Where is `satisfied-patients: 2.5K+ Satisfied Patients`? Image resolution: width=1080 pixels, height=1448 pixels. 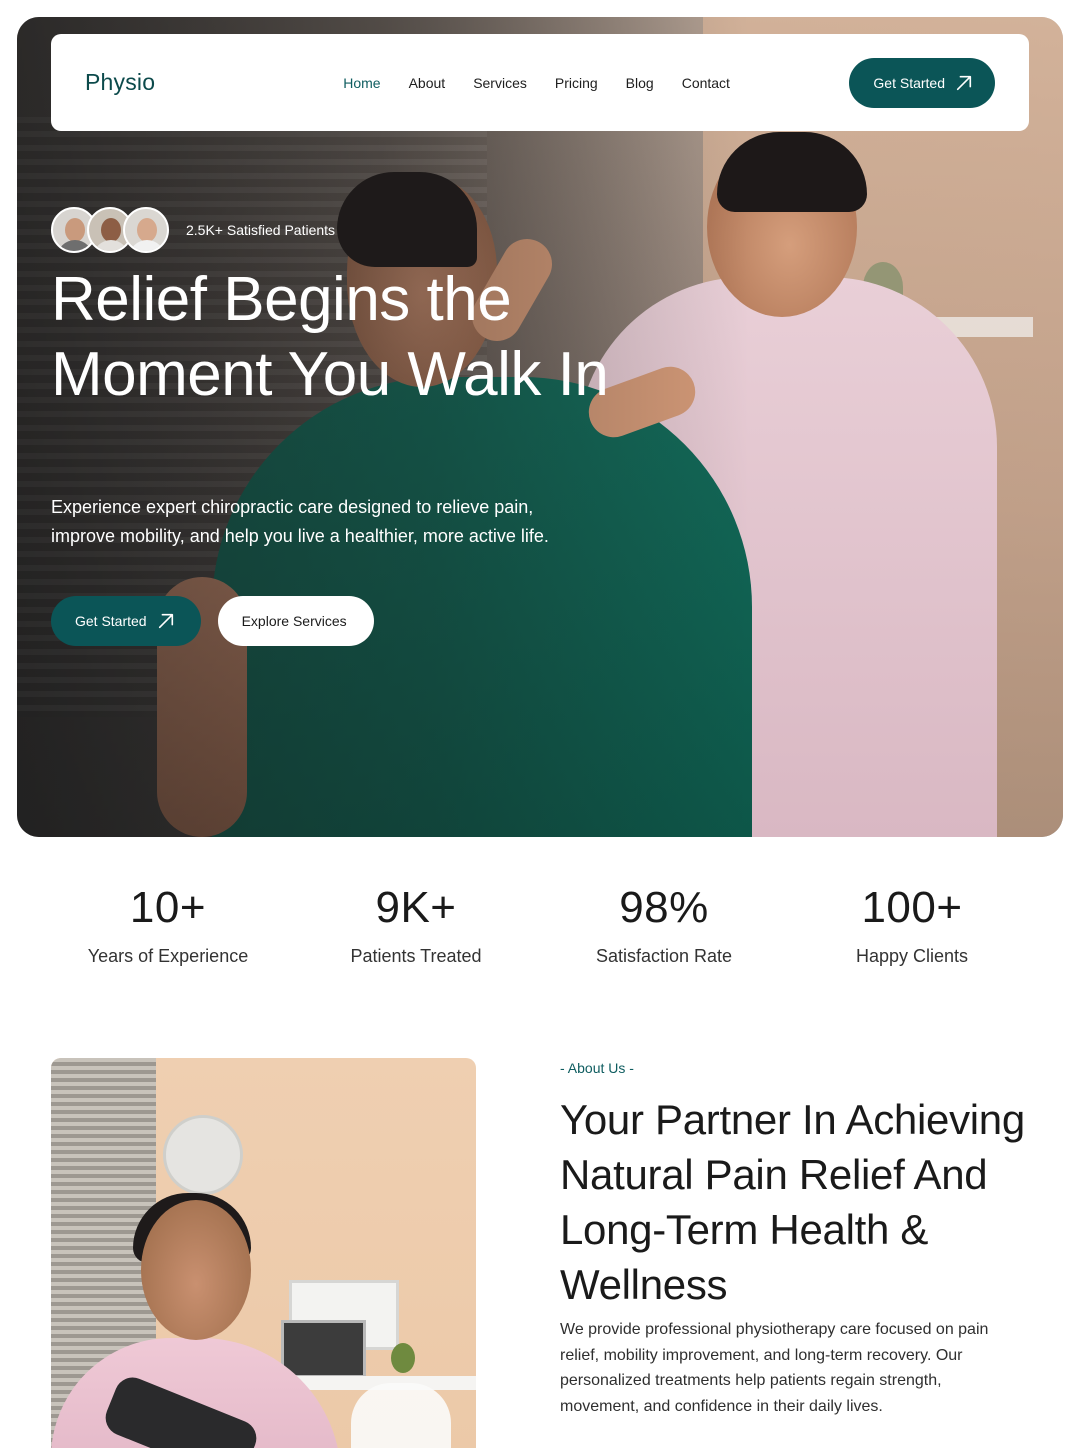
satisfied-patients: 2.5K+ Satisfied Patients is located at coordinates (193, 230).